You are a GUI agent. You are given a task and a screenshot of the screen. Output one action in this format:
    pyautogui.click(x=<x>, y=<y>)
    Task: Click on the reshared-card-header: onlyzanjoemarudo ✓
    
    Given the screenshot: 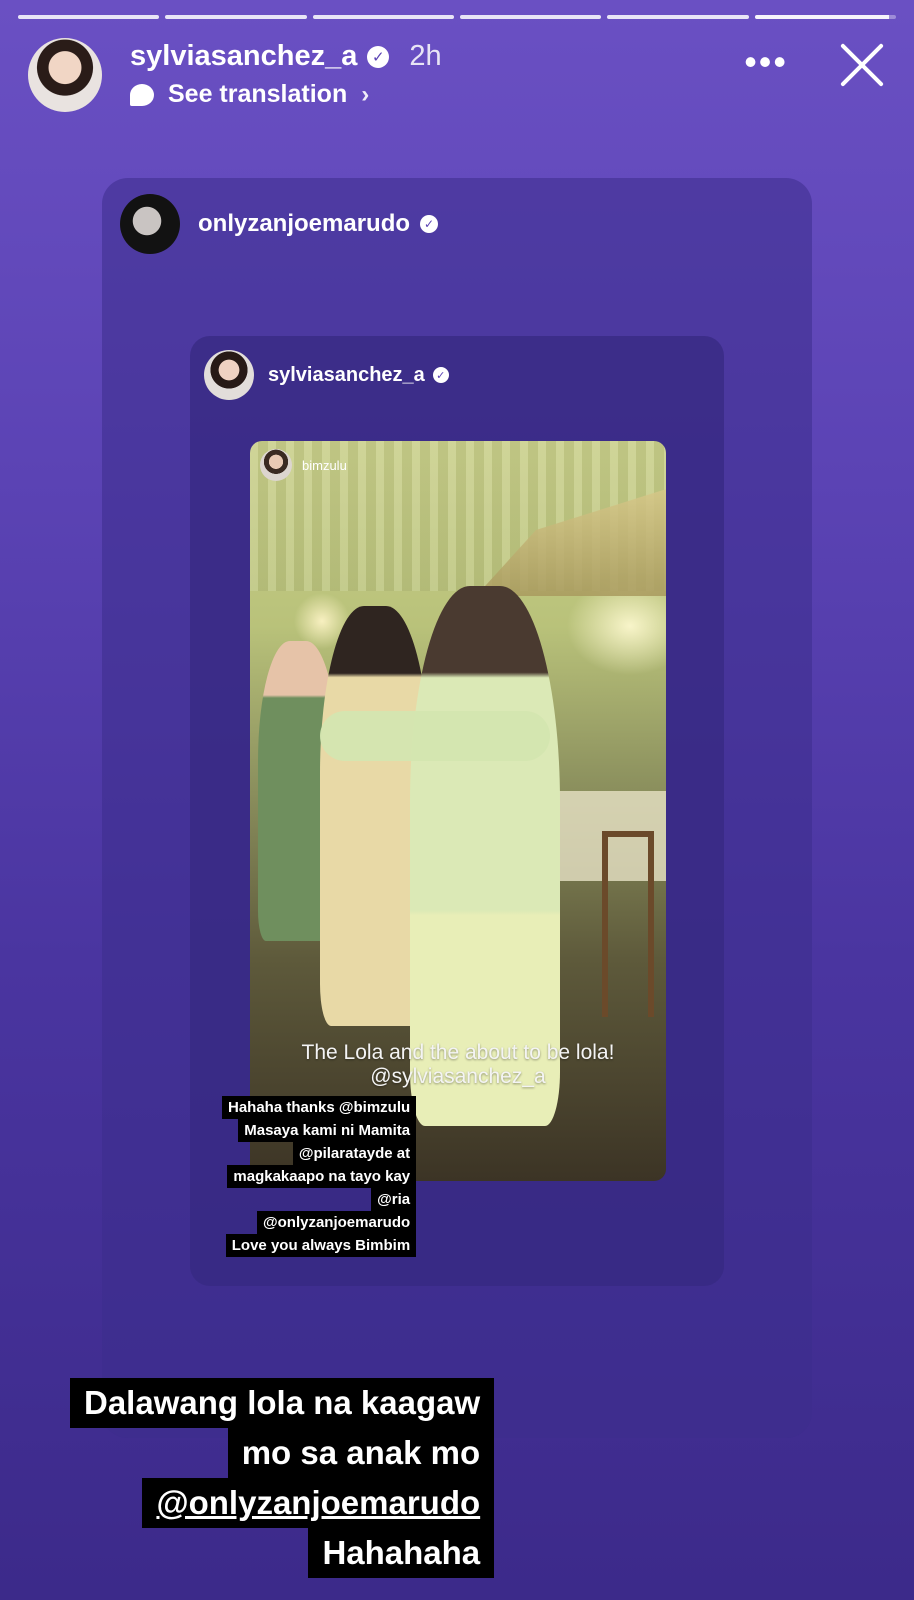 What is the action you would take?
    pyautogui.click(x=279, y=224)
    